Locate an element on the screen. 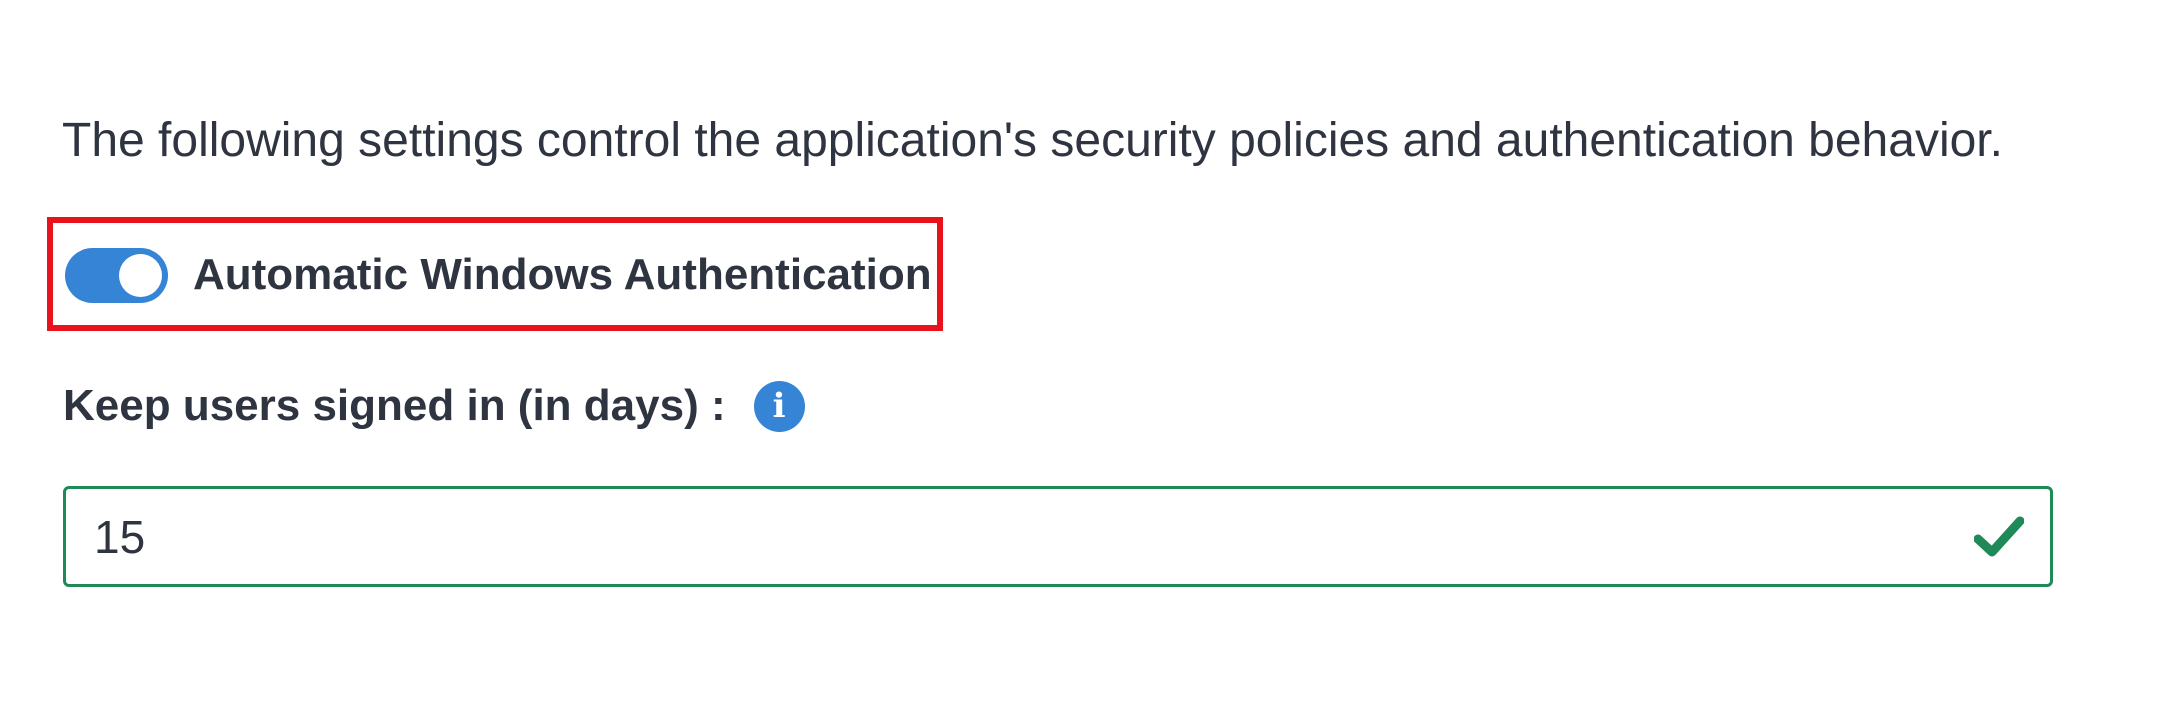 This screenshot has width=2172, height=724. windows-auth-toggle is located at coordinates (116, 275).